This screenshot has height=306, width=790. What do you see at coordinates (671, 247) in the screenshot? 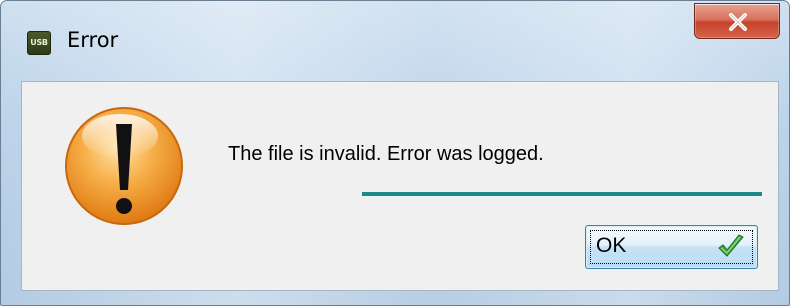
I see `ok-button: OK` at bounding box center [671, 247].